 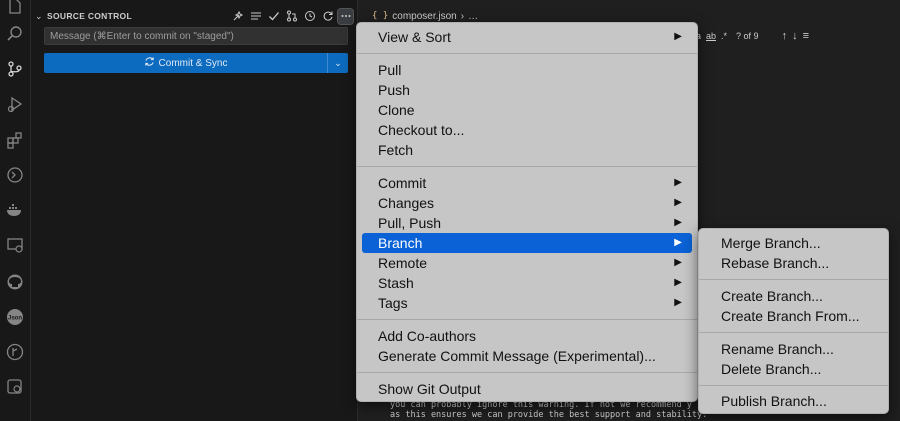 What do you see at coordinates (15, 245) in the screenshot?
I see `remote-window-icon` at bounding box center [15, 245].